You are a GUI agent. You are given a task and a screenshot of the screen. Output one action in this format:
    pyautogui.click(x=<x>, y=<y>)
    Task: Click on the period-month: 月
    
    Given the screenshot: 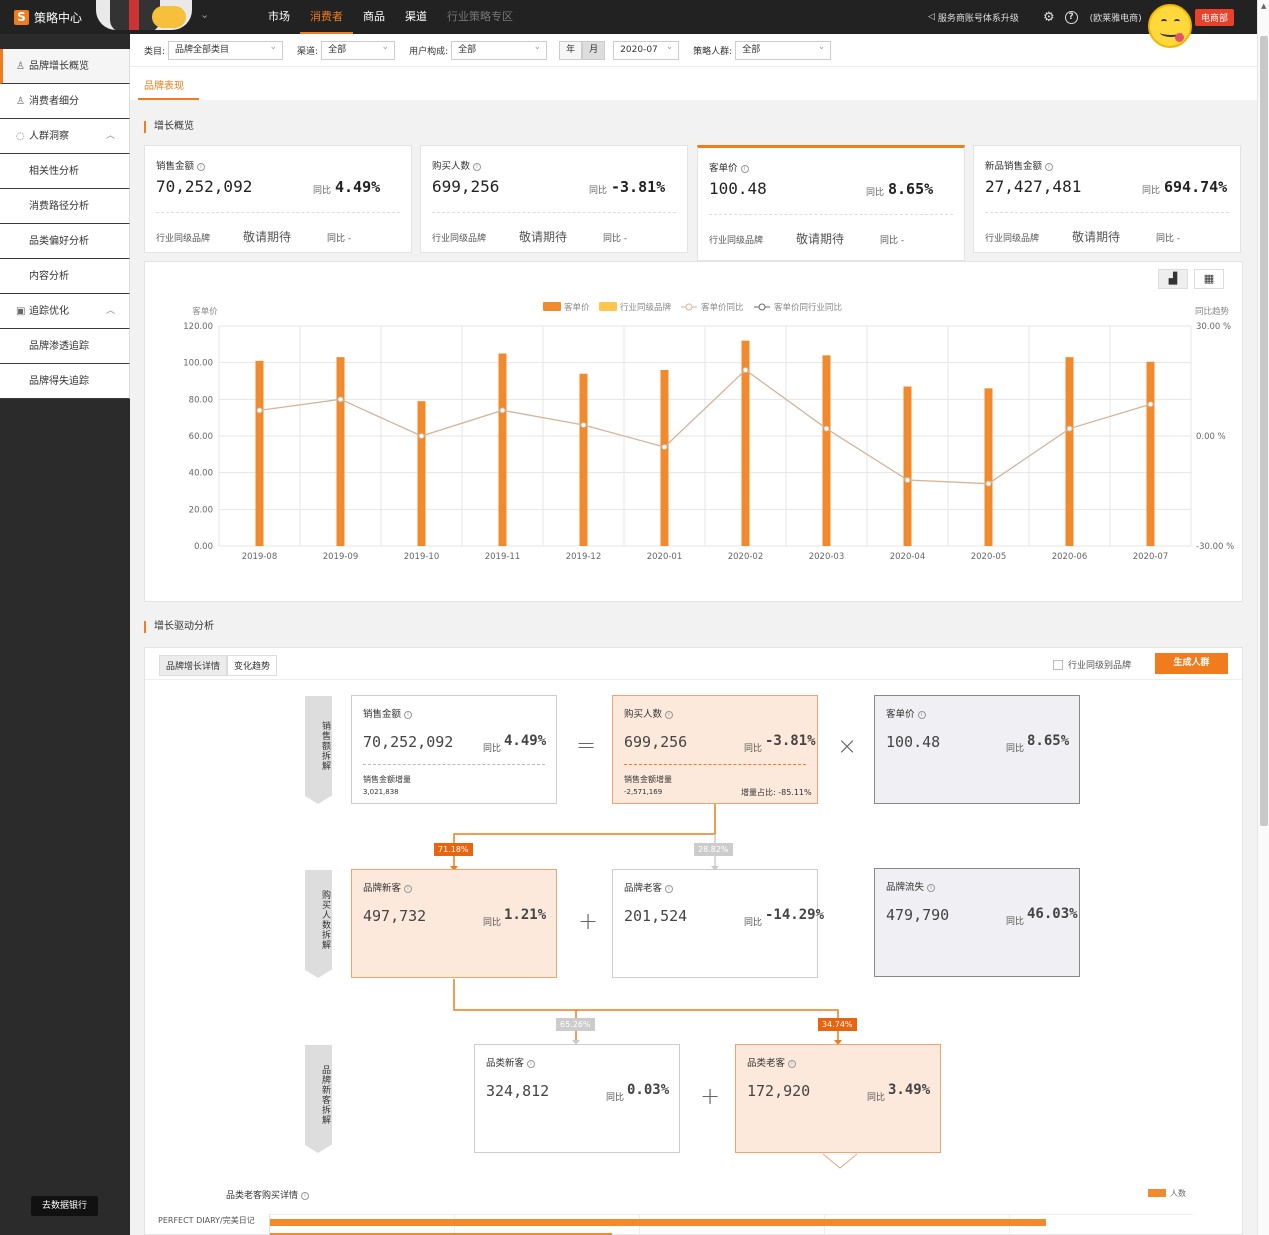 What is the action you would take?
    pyautogui.click(x=594, y=50)
    